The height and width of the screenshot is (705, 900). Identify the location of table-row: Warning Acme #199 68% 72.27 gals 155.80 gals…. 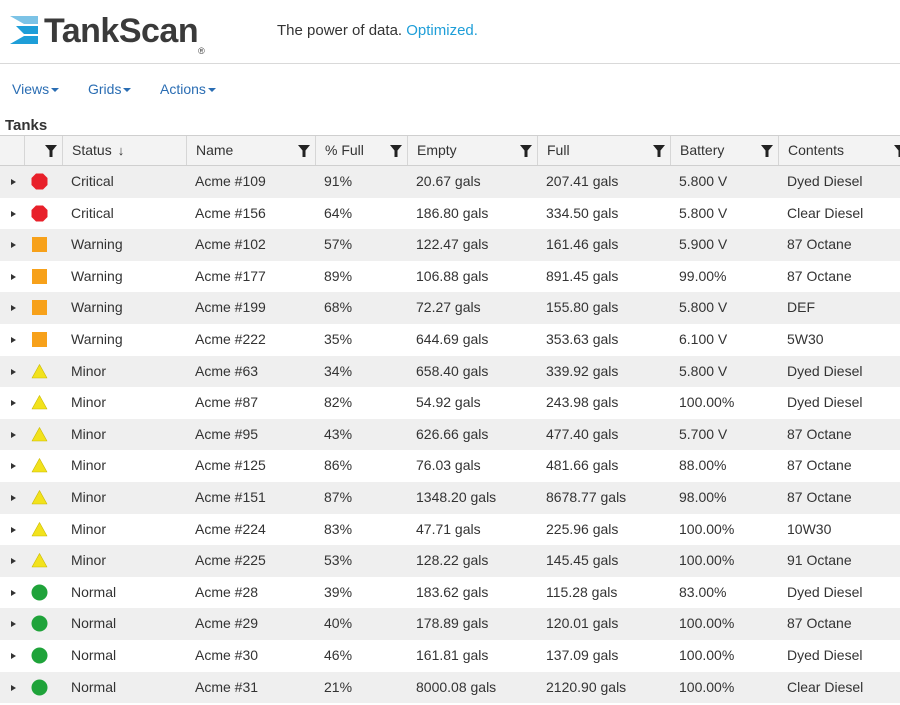
(450, 308).